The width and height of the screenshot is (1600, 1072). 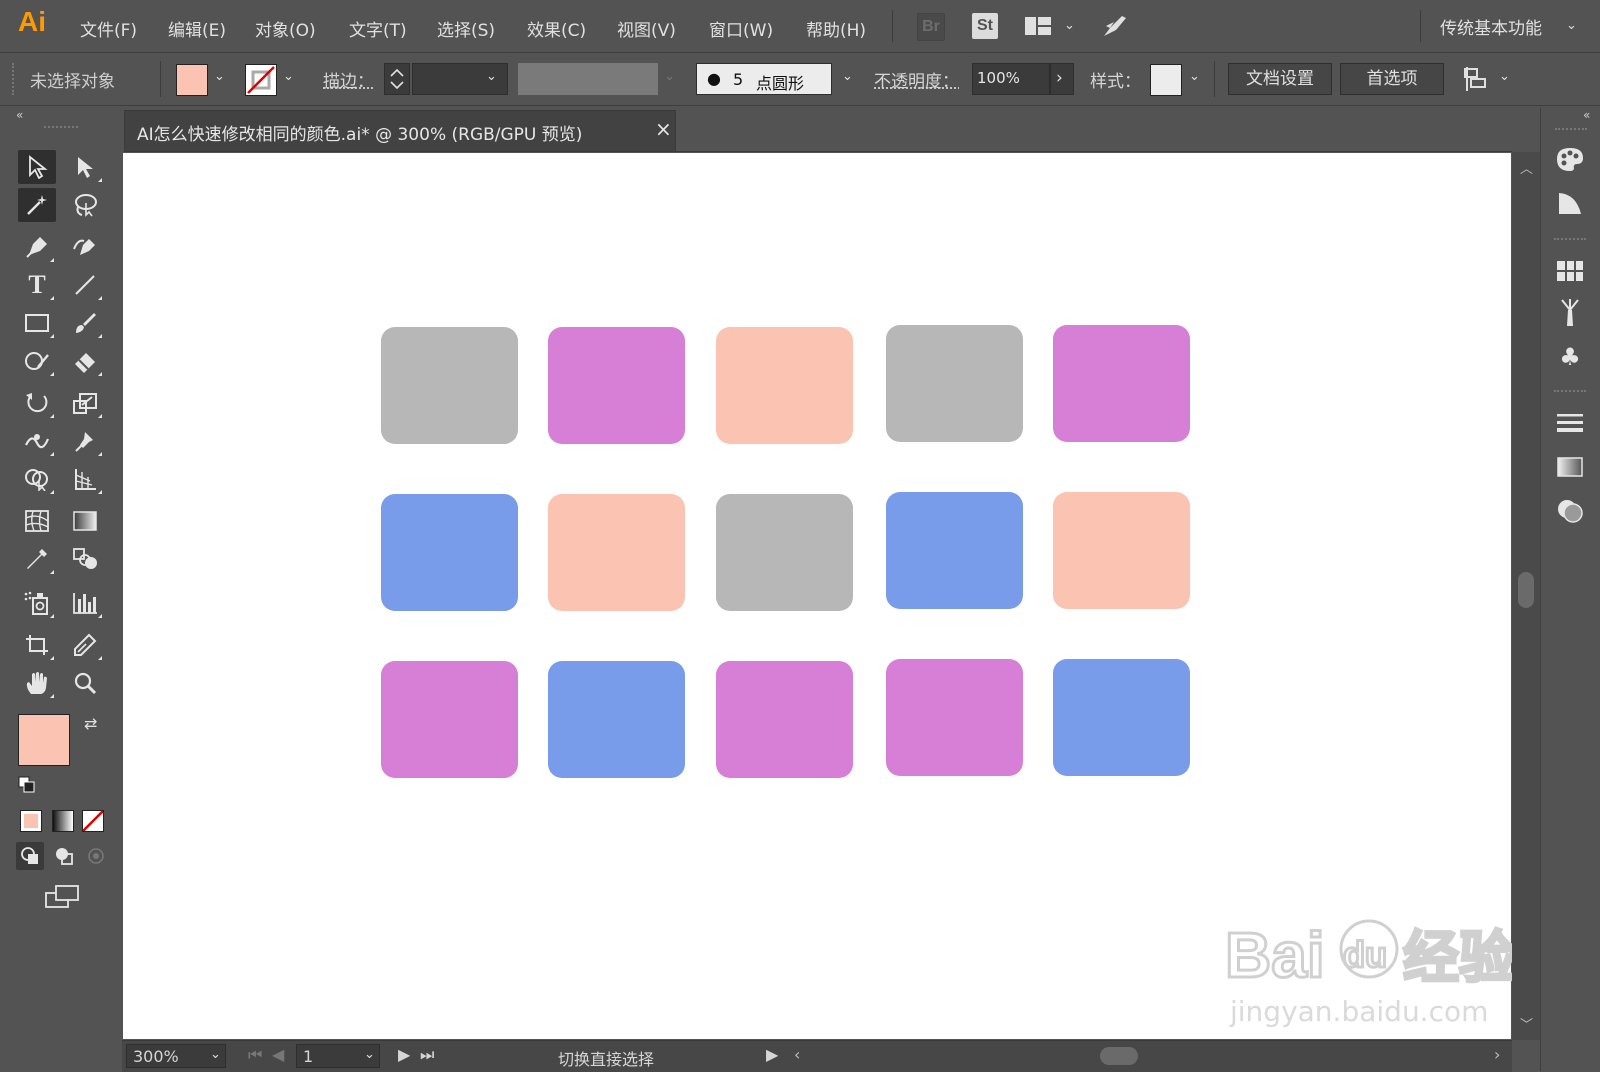 What do you see at coordinates (285, 28) in the screenshot?
I see `menu-object: 对象(O)` at bounding box center [285, 28].